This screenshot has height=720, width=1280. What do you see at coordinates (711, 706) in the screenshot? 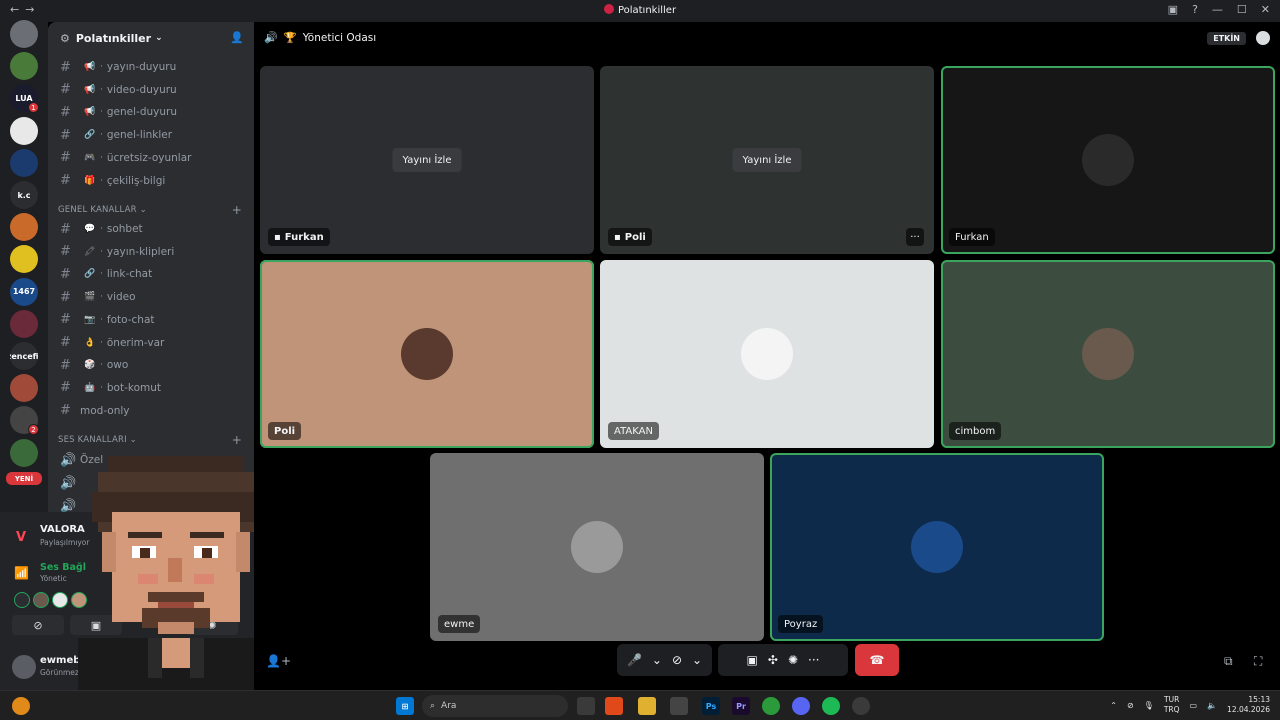
I see `photoshop-icon: Ps` at bounding box center [711, 706].